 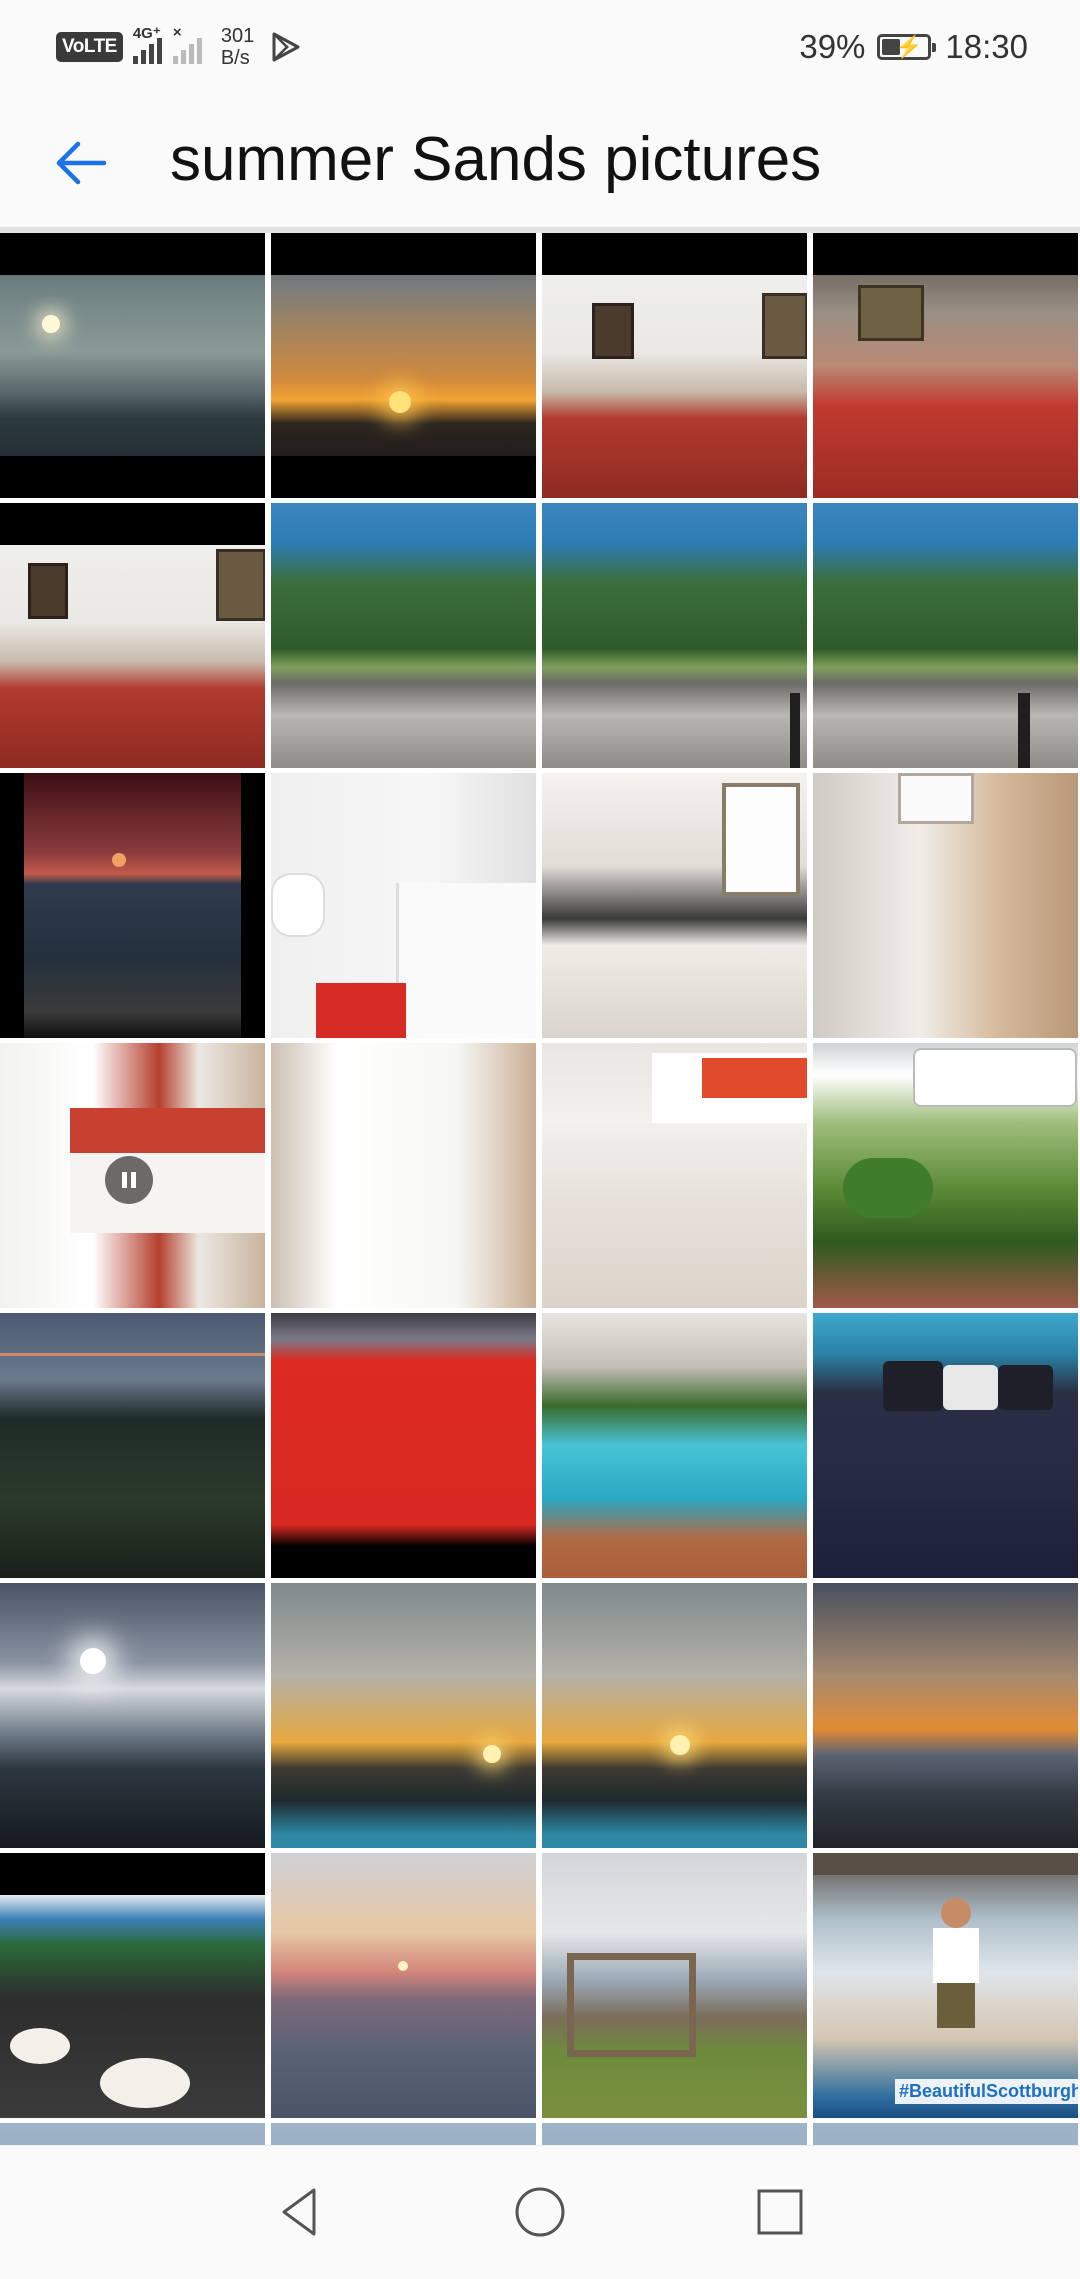 I want to click on navigation-bar, so click(x=540, y=2212).